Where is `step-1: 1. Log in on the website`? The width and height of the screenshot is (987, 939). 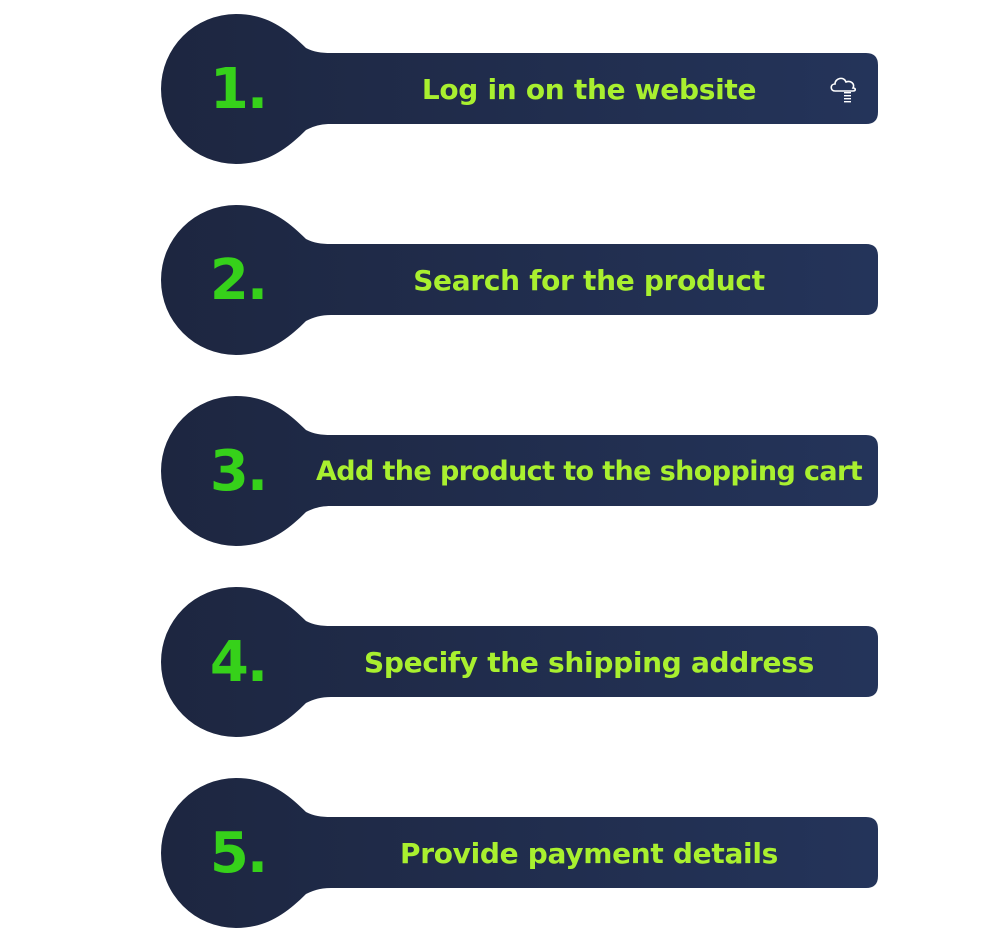
step-1: 1. Log in on the website is located at coordinates (519, 89).